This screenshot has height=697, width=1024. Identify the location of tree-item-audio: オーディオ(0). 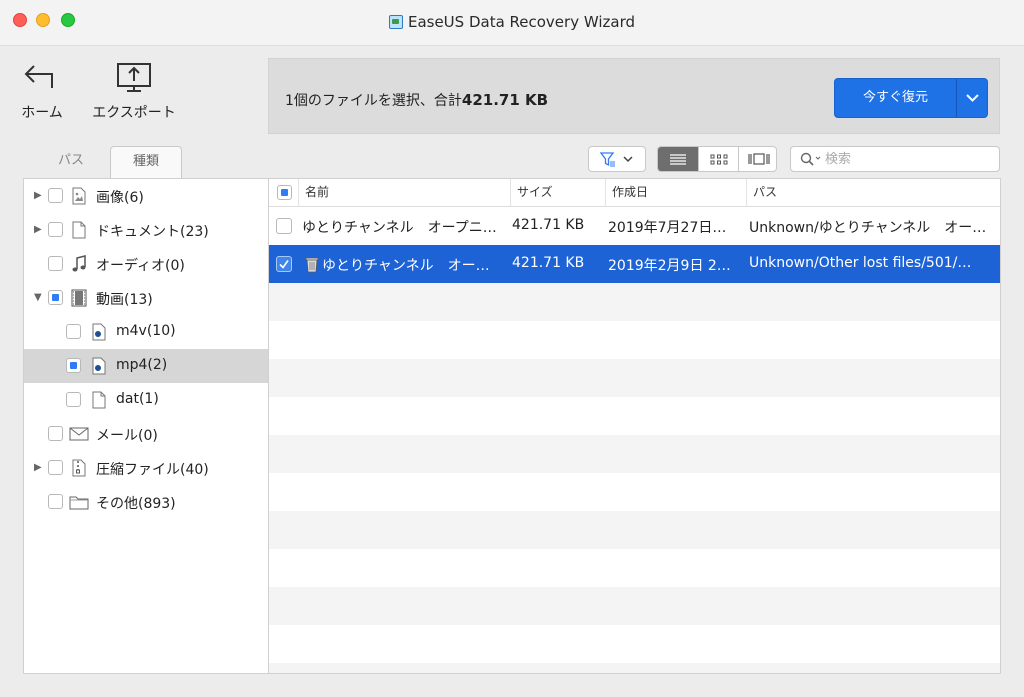
(146, 264).